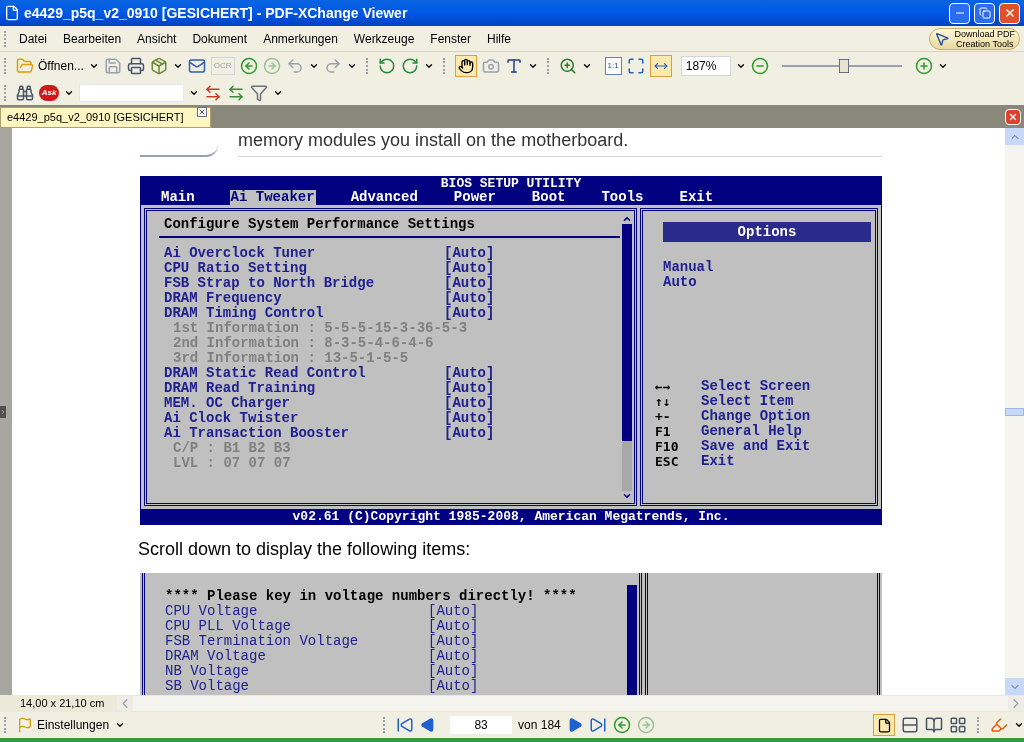  I want to click on bios-tab: Exit, so click(696, 197).